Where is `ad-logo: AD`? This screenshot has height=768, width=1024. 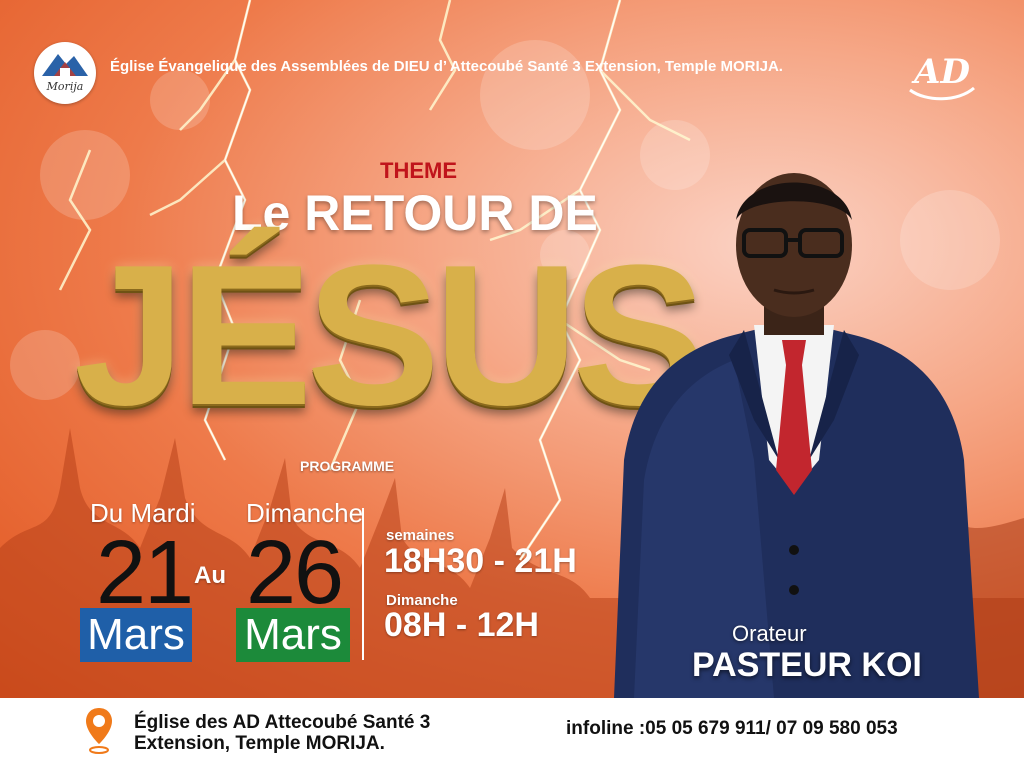
ad-logo: AD is located at coordinates (942, 76).